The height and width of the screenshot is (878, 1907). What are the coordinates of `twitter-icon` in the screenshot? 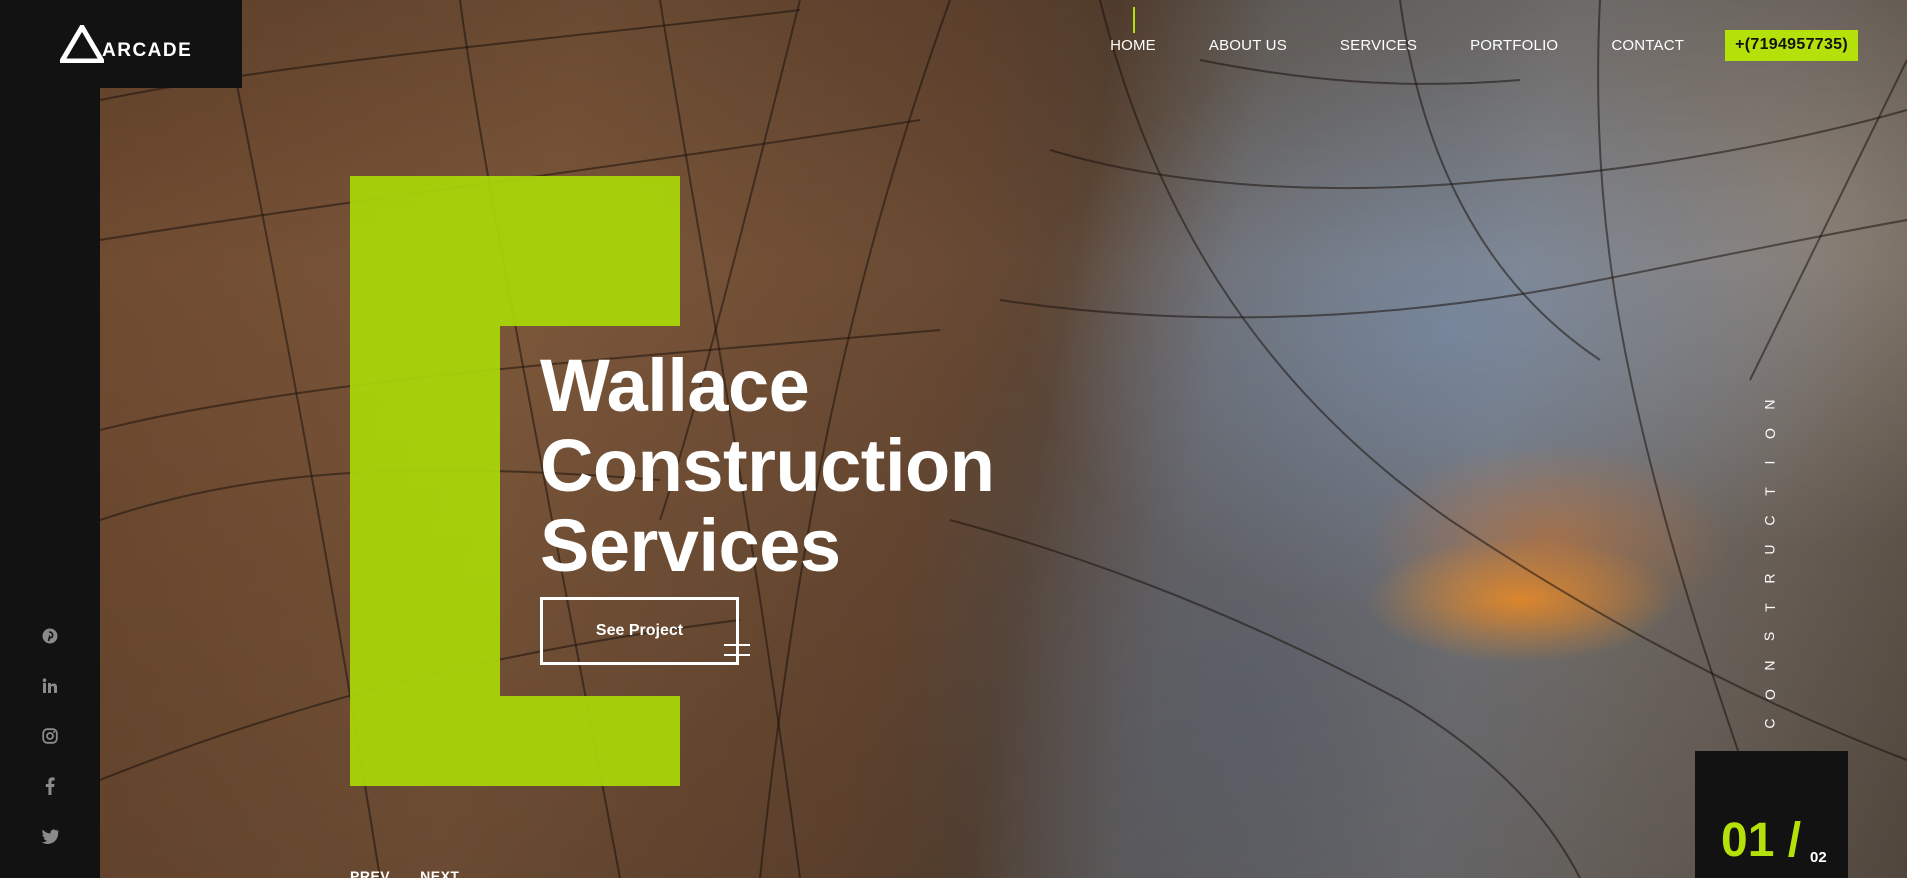 It's located at (50, 836).